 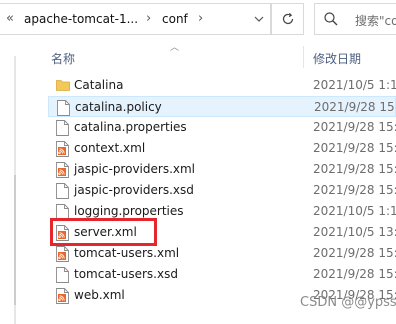 I want to click on file-name: jaspic-providers.xsd, so click(x=134, y=190).